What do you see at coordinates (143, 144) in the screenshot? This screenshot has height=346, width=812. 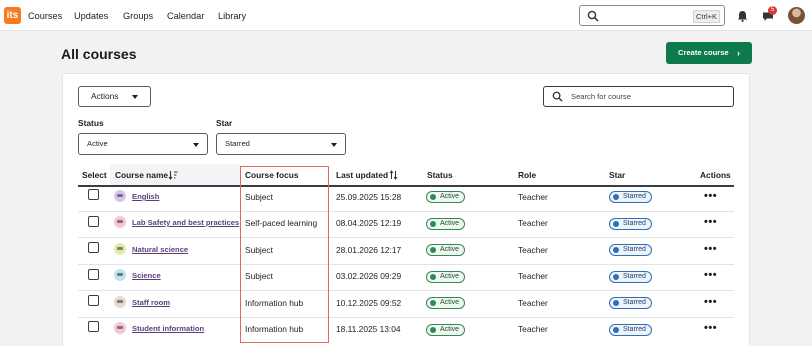 I see `status-filter-select: Active` at bounding box center [143, 144].